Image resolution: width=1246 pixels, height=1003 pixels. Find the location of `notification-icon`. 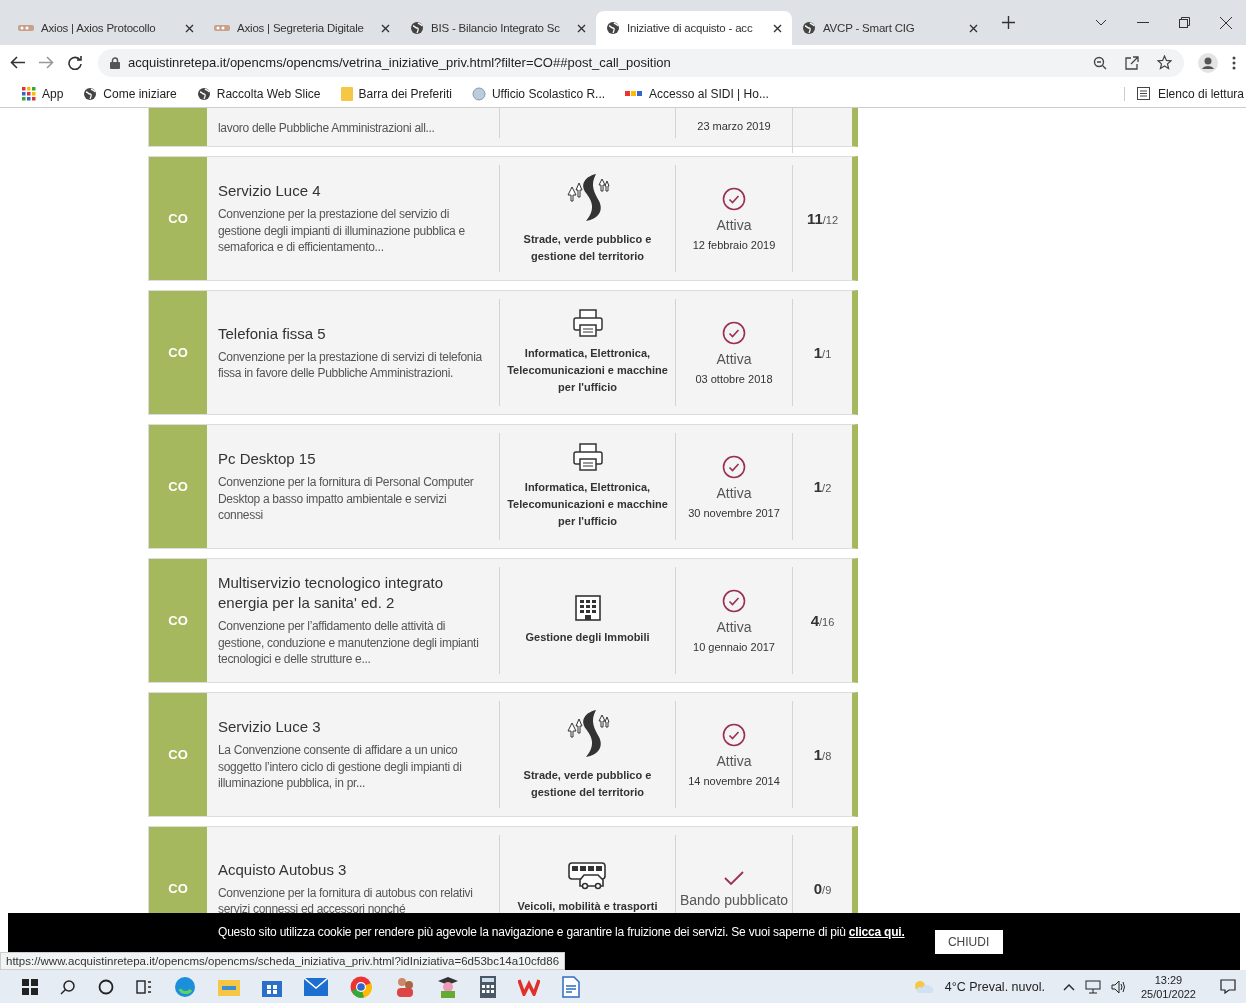

notification-icon is located at coordinates (1228, 986).